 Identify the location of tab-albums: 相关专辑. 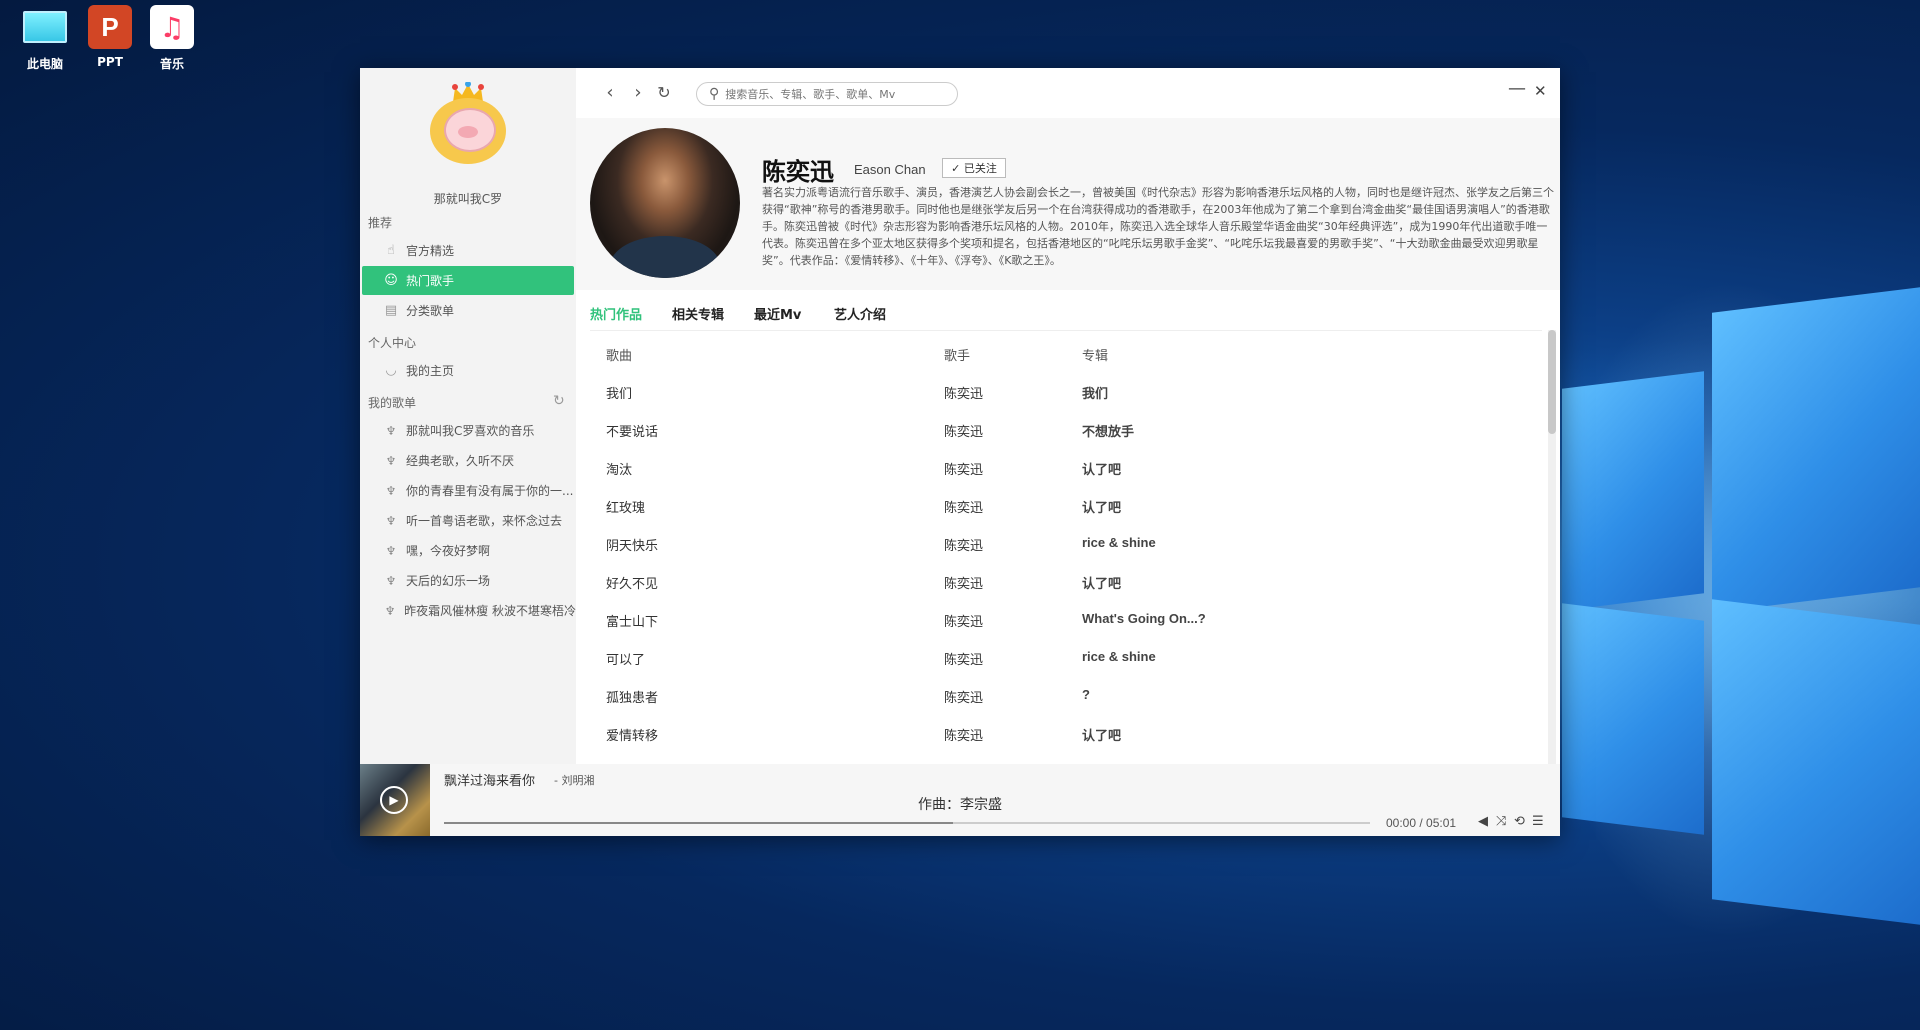
(698, 313).